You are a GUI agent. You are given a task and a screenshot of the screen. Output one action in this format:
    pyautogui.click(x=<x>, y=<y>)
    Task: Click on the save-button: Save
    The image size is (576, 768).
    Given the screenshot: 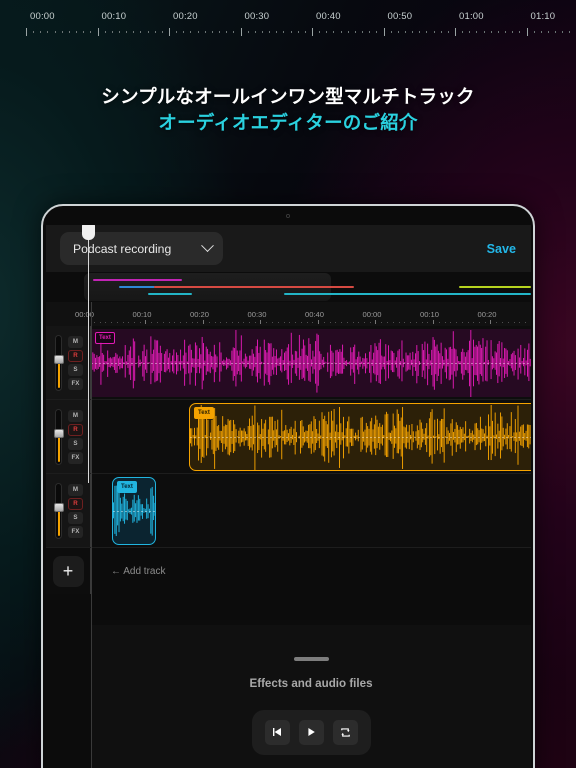 What is the action you would take?
    pyautogui.click(x=501, y=249)
    